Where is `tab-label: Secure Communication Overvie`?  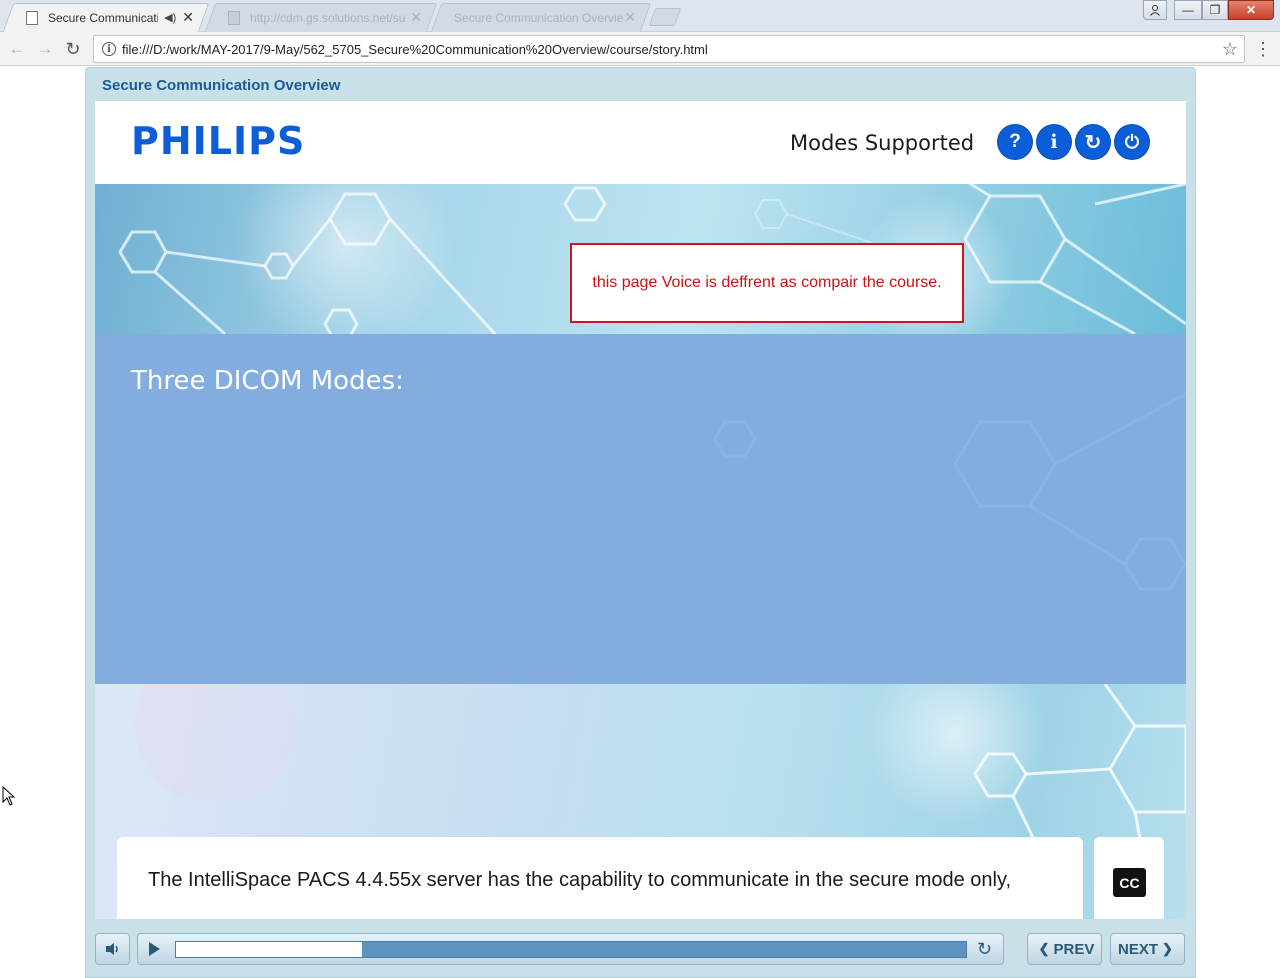
tab-label: Secure Communication Overvie is located at coordinates (539, 17).